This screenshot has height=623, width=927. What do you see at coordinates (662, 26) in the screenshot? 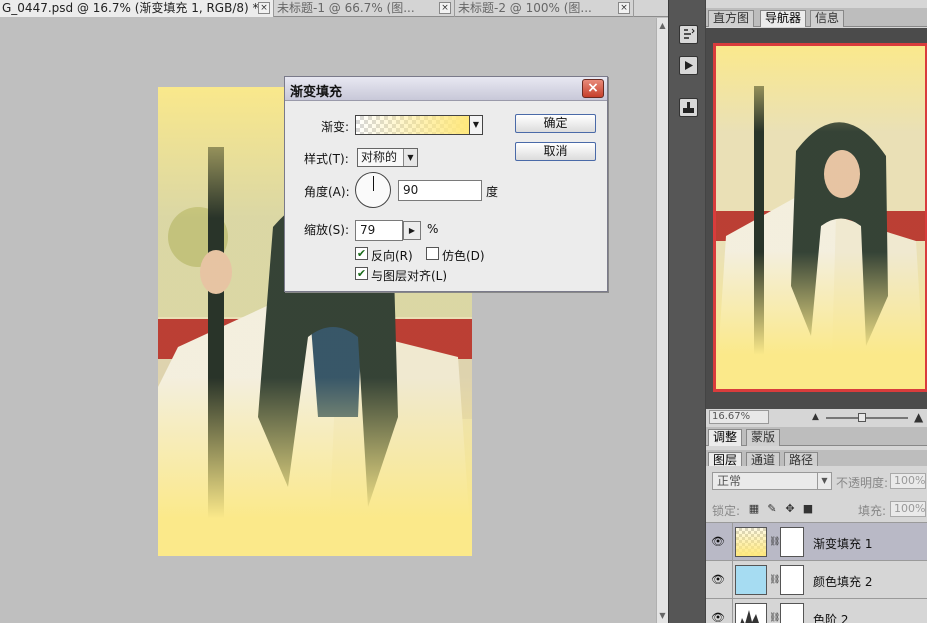
I see `scroll-up-icon: ▲` at bounding box center [662, 26].